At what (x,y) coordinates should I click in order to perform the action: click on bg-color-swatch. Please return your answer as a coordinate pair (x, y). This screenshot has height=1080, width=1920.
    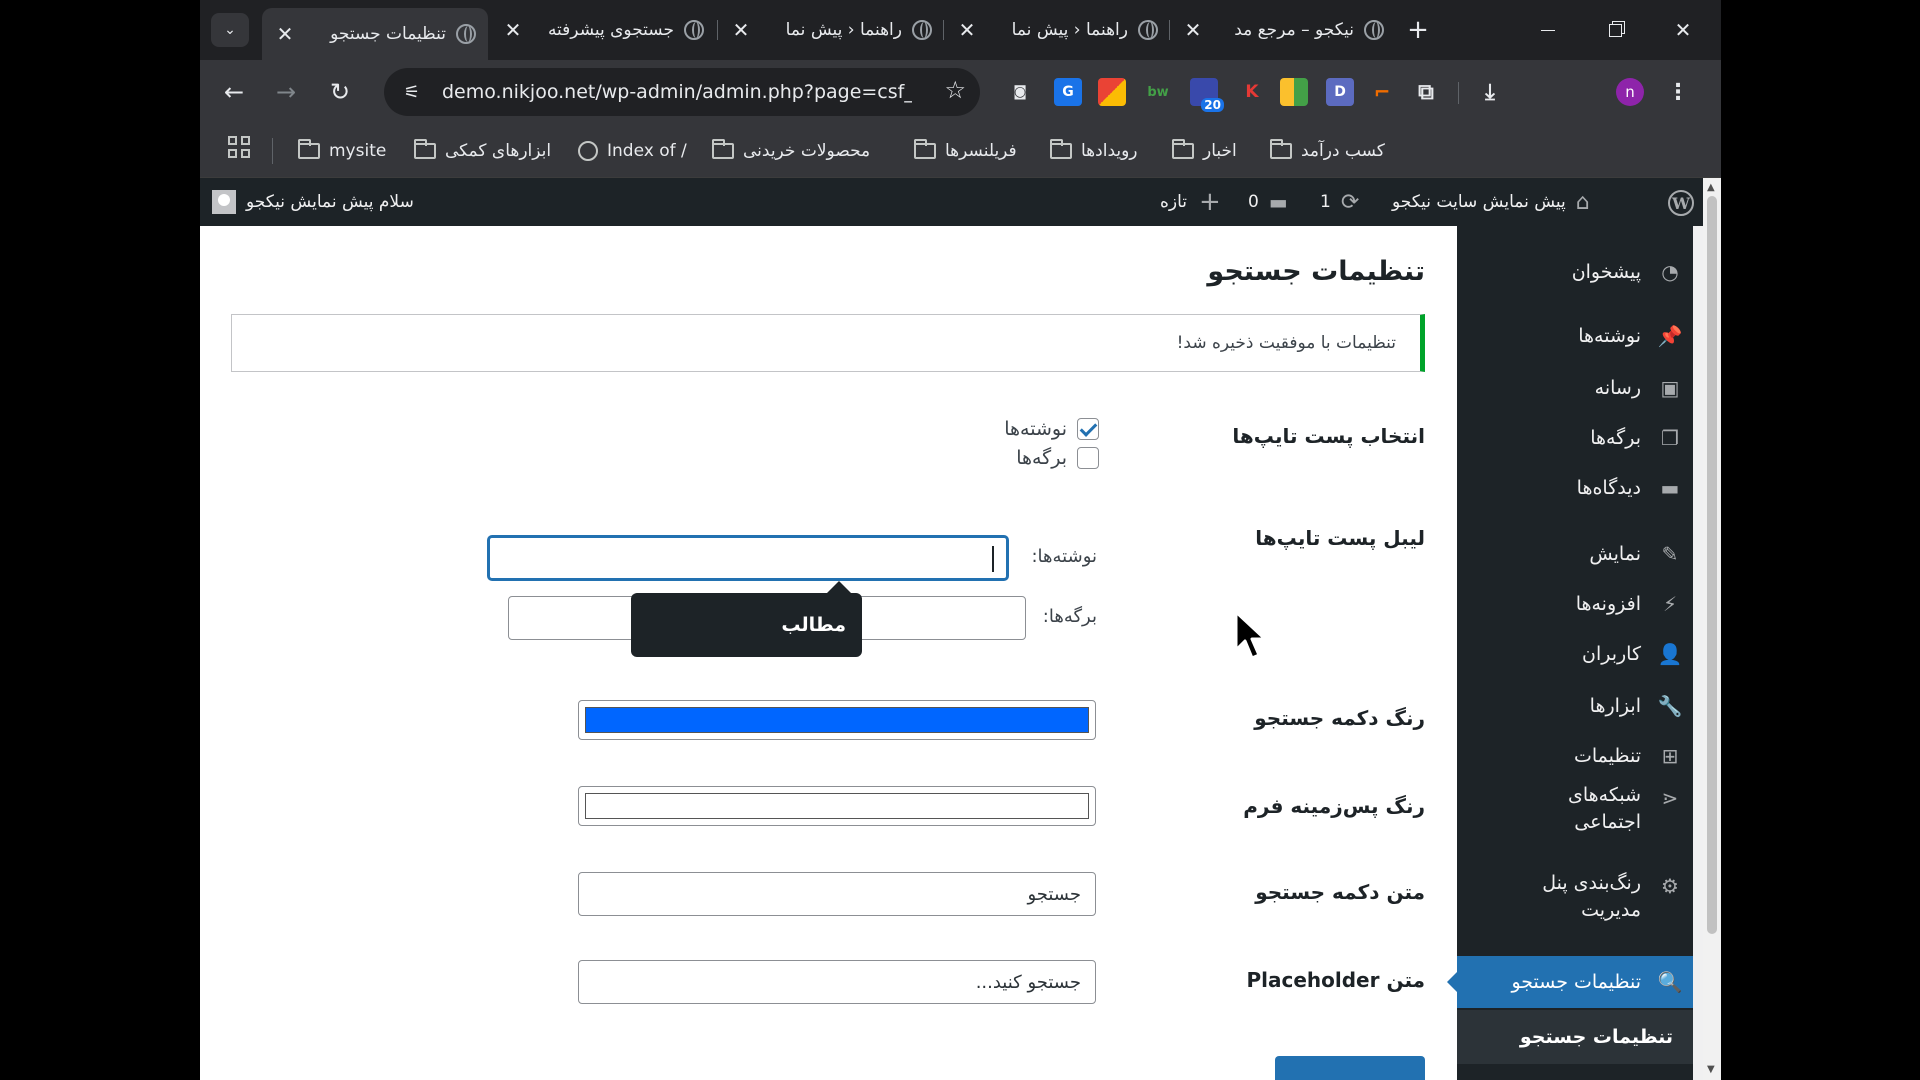
    Looking at the image, I should click on (837, 806).